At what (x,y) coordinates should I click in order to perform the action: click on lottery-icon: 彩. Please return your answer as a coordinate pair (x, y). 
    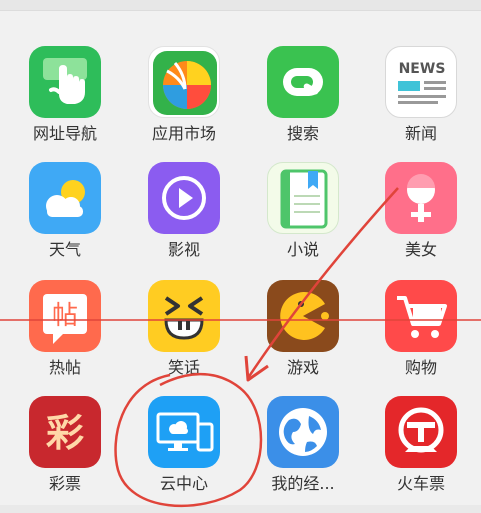
    Looking at the image, I should click on (65, 432).